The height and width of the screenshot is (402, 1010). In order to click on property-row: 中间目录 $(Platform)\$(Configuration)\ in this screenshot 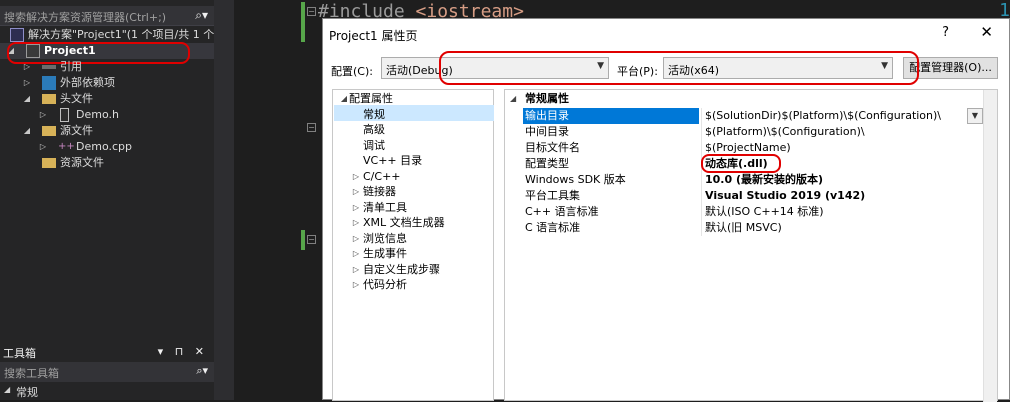, I will do `click(751, 132)`.